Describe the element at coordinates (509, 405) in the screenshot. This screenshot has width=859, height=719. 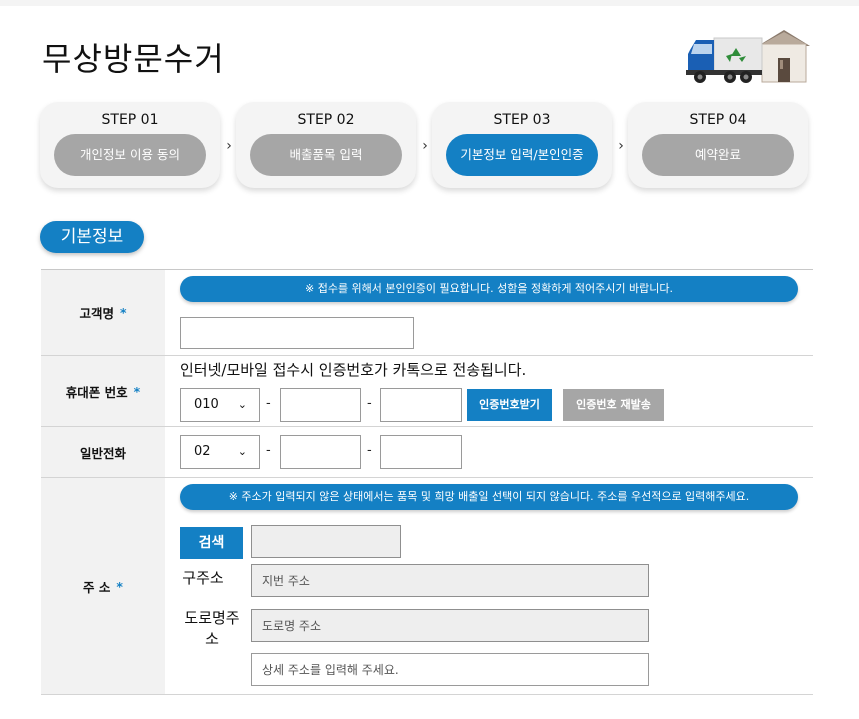
I see `send-code-button: 인증번호받기` at that location.